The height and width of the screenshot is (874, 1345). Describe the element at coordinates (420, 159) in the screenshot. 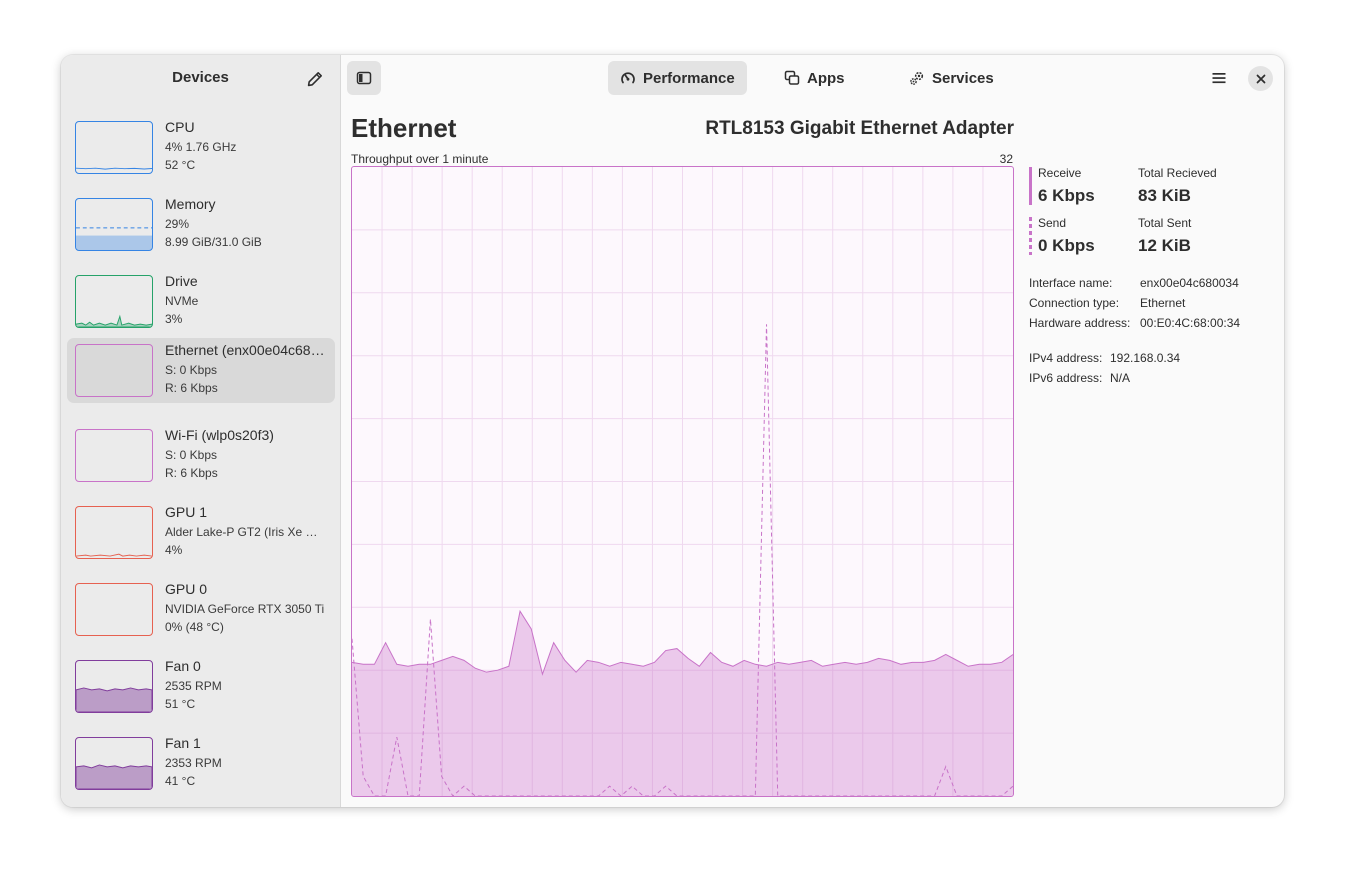

I see `graph-caption: Throughput over 1 minute` at that location.